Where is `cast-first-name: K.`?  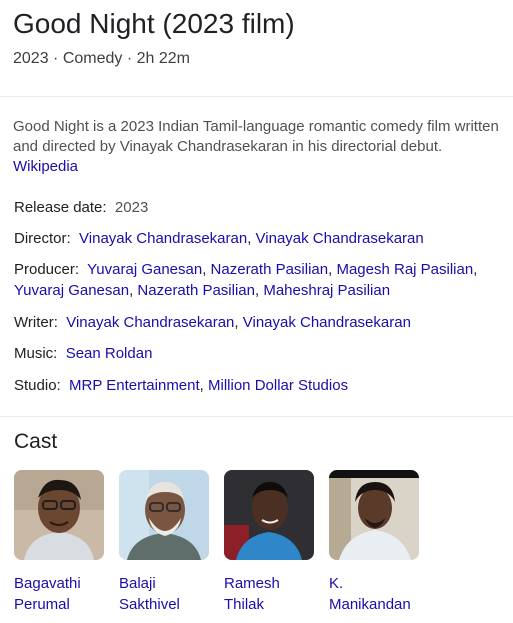 cast-first-name: K. is located at coordinates (336, 583).